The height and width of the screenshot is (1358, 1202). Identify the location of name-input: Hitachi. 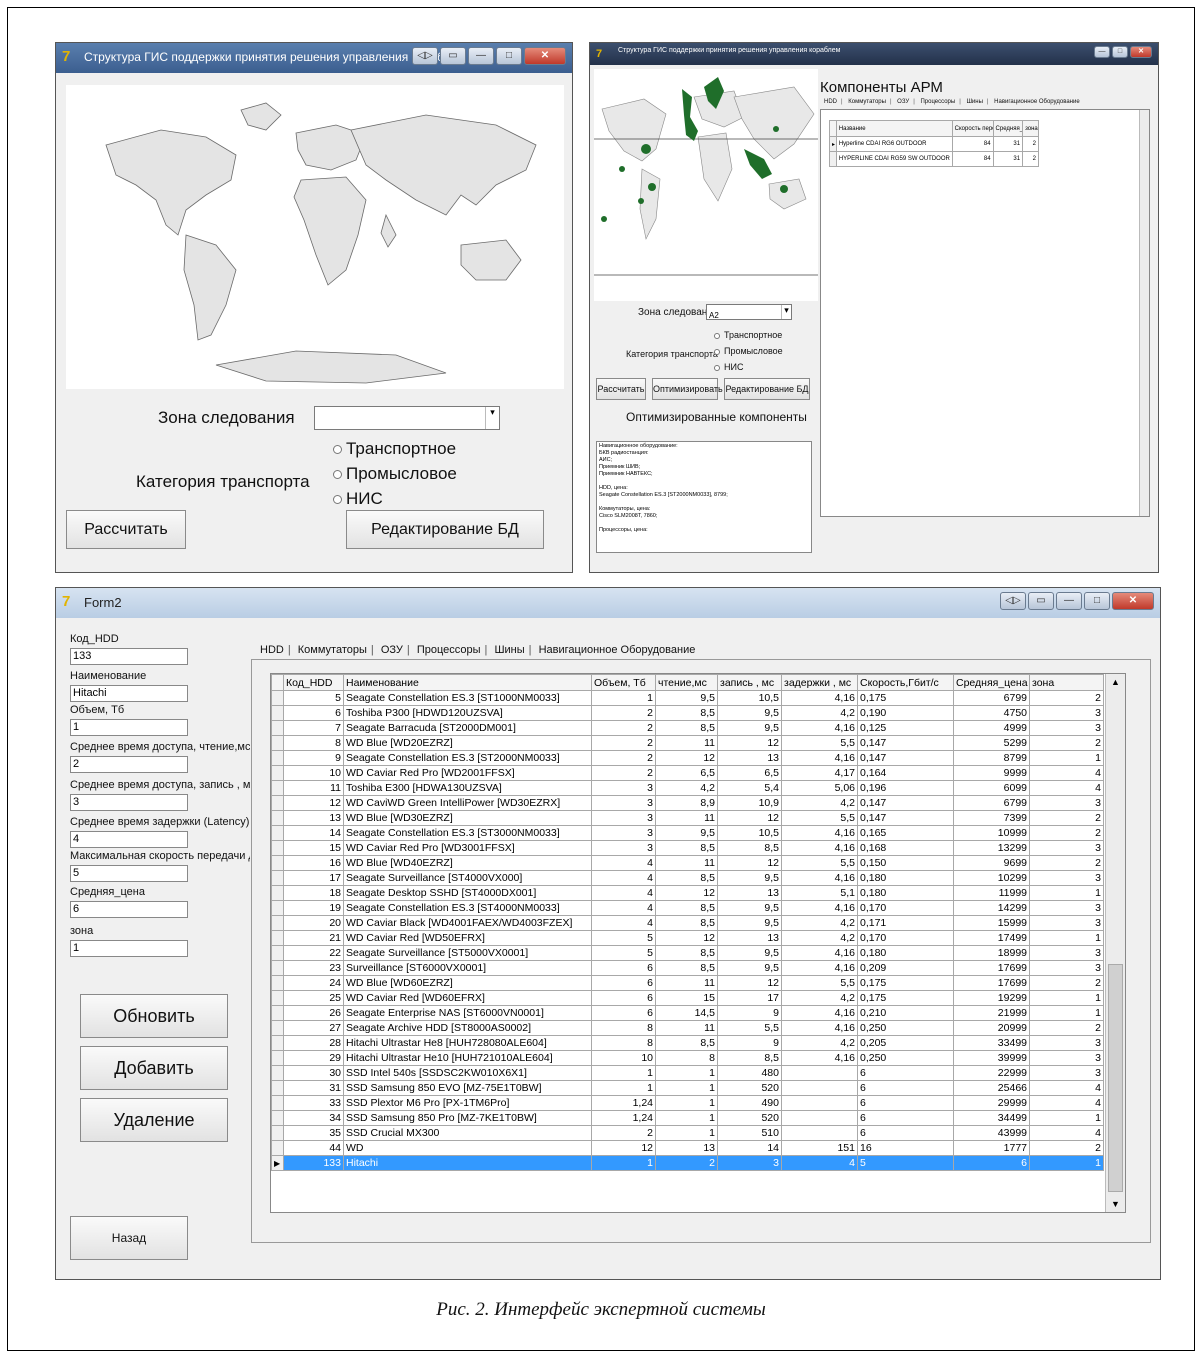
(129, 693).